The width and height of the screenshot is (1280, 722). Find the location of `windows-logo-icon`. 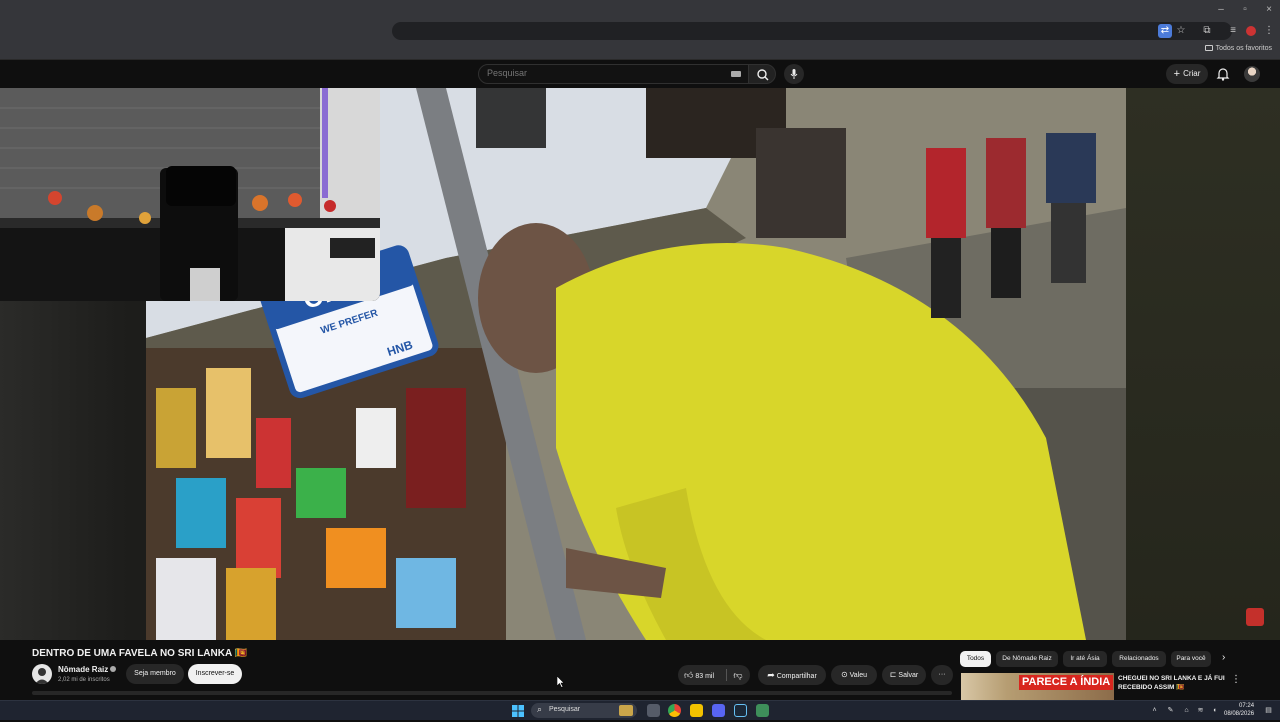

windows-logo-icon is located at coordinates (518, 711).